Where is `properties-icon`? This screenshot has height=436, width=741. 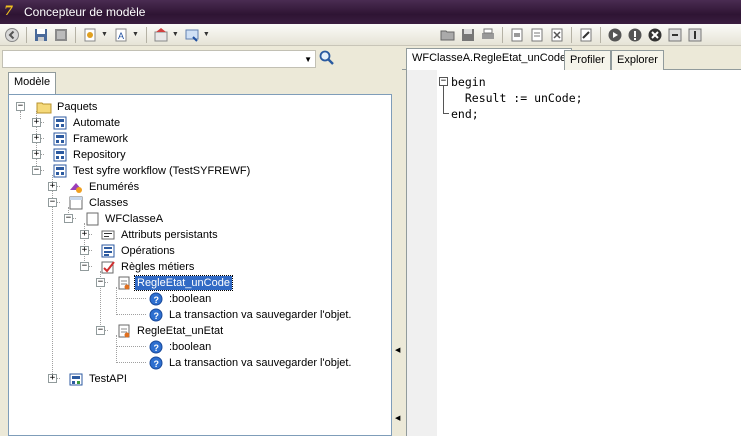
properties-icon is located at coordinates (161, 35).